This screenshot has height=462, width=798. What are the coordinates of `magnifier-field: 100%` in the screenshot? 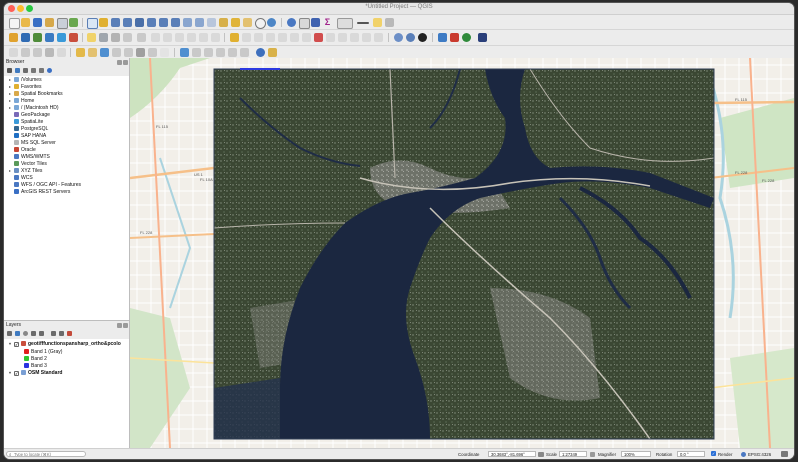 It's located at (636, 454).